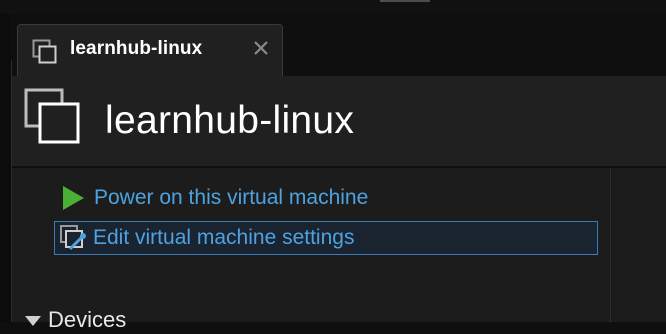 The width and height of the screenshot is (666, 334). I want to click on page-title: learnhub-linux, so click(230, 120).